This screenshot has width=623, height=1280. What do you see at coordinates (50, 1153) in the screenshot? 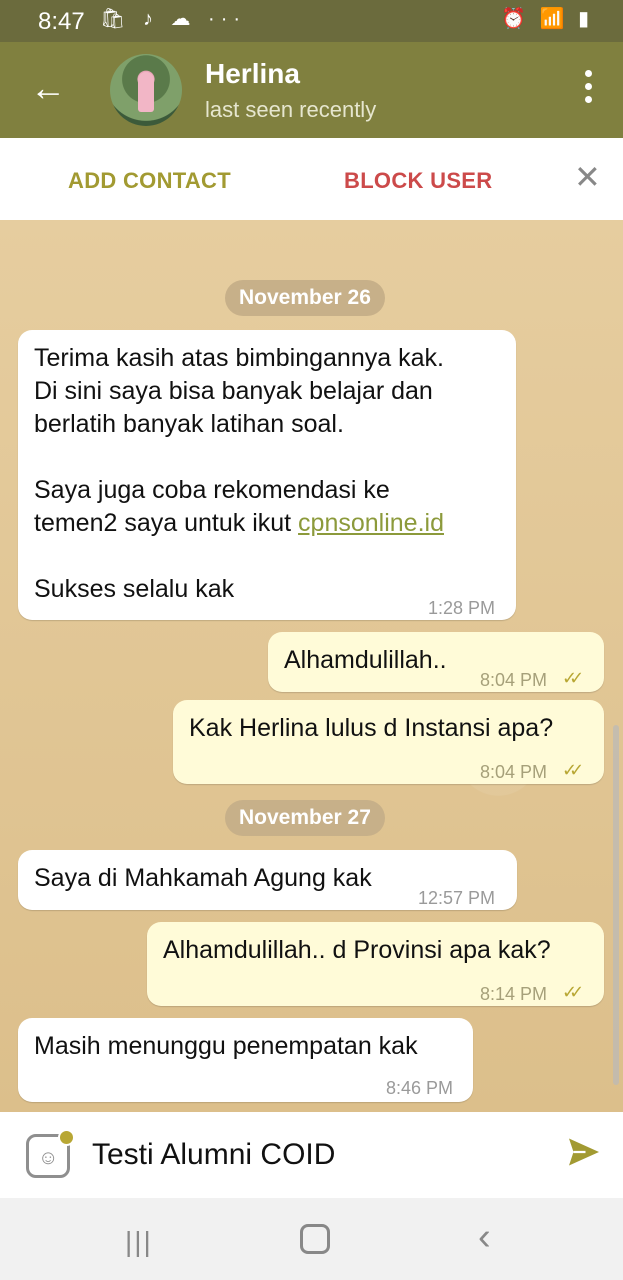
I see `sticker-icon: ☺` at bounding box center [50, 1153].